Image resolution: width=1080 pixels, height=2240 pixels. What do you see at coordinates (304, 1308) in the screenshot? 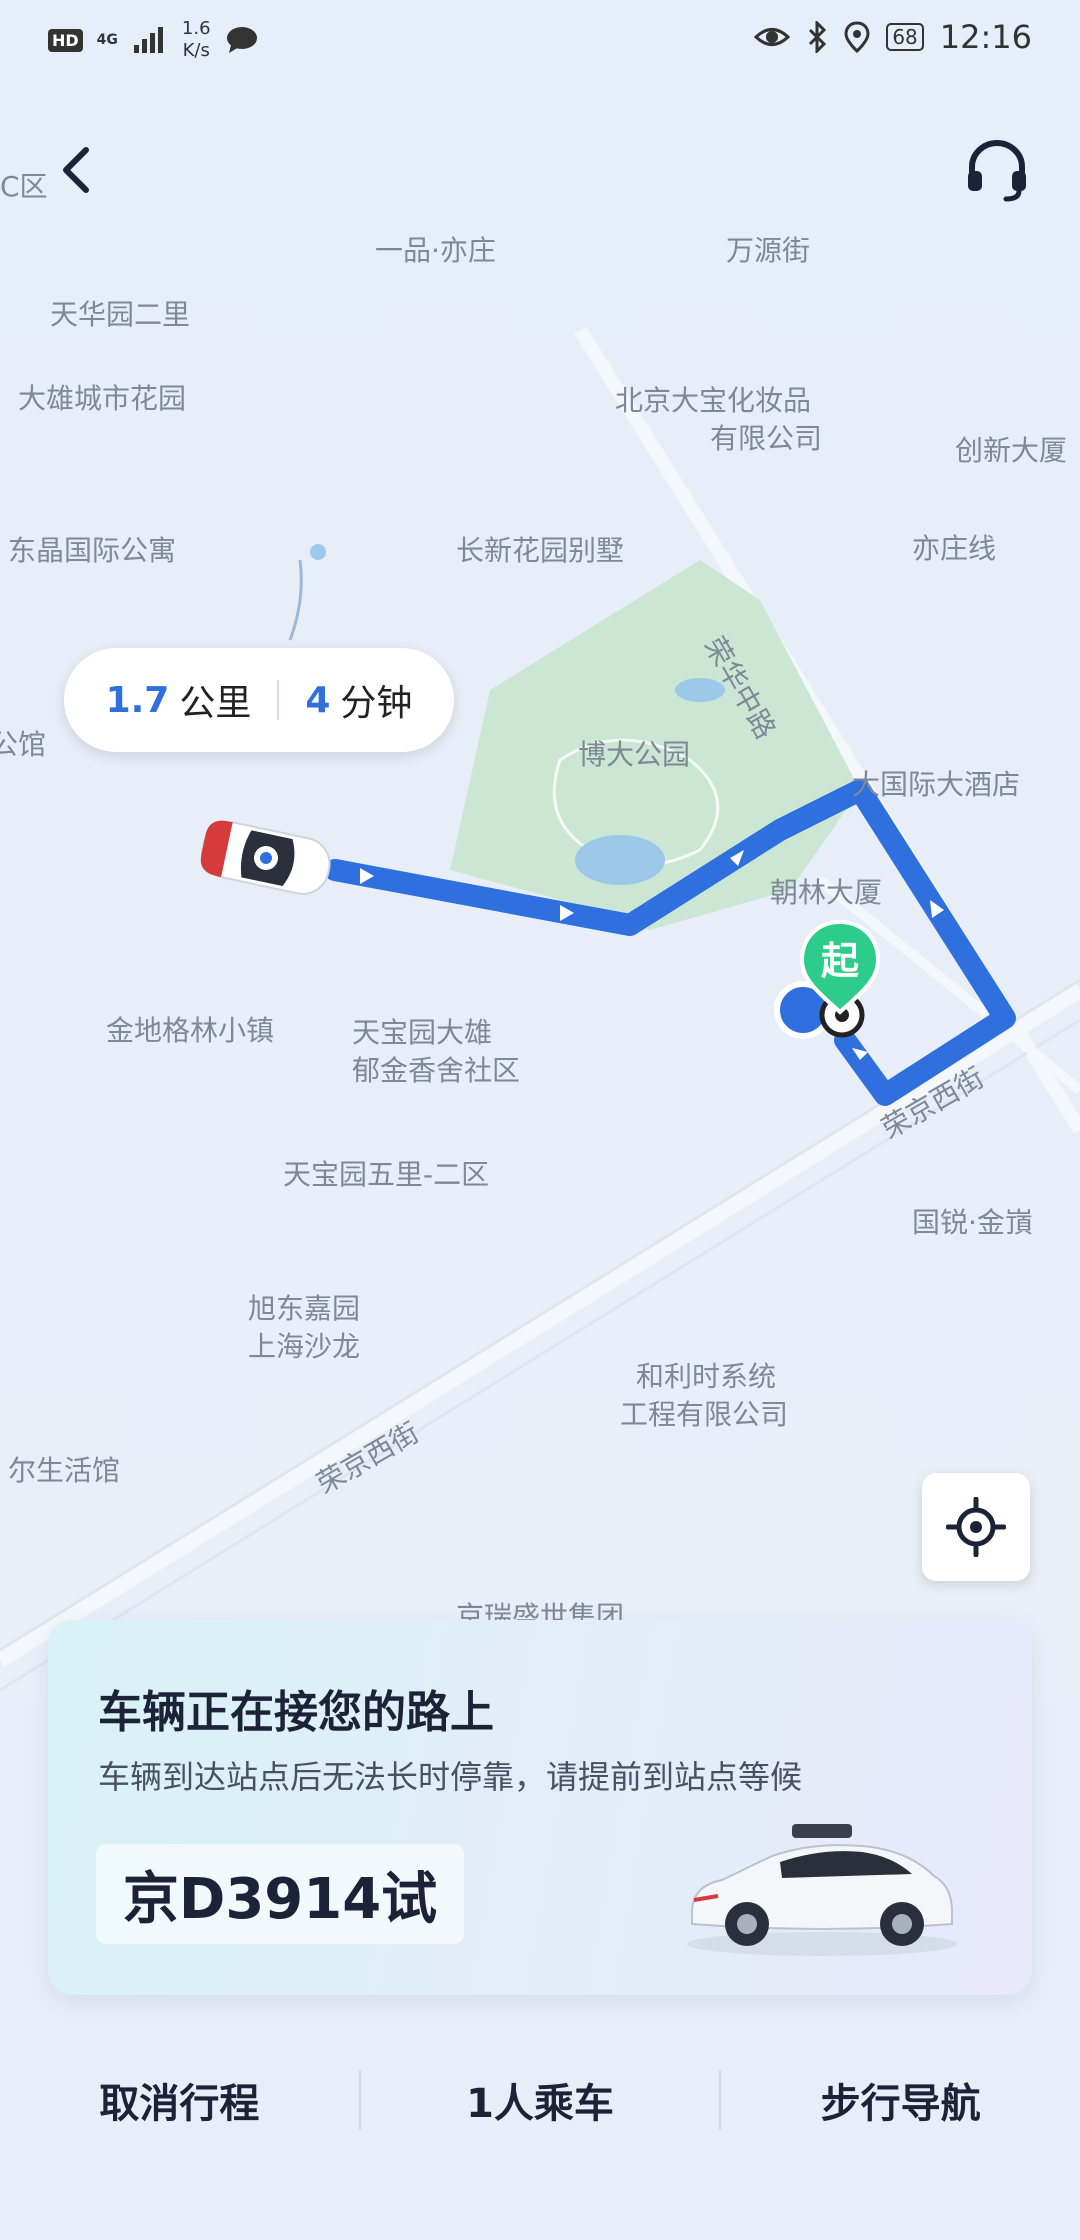
I see `map-label: 旭东嘉园` at bounding box center [304, 1308].